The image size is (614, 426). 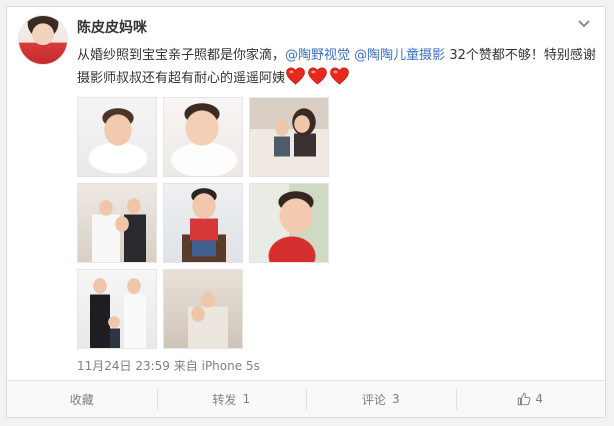 What do you see at coordinates (399, 55) in the screenshot?
I see `mention-taotao-kids-photography: @陶陶儿童摄影` at bounding box center [399, 55].